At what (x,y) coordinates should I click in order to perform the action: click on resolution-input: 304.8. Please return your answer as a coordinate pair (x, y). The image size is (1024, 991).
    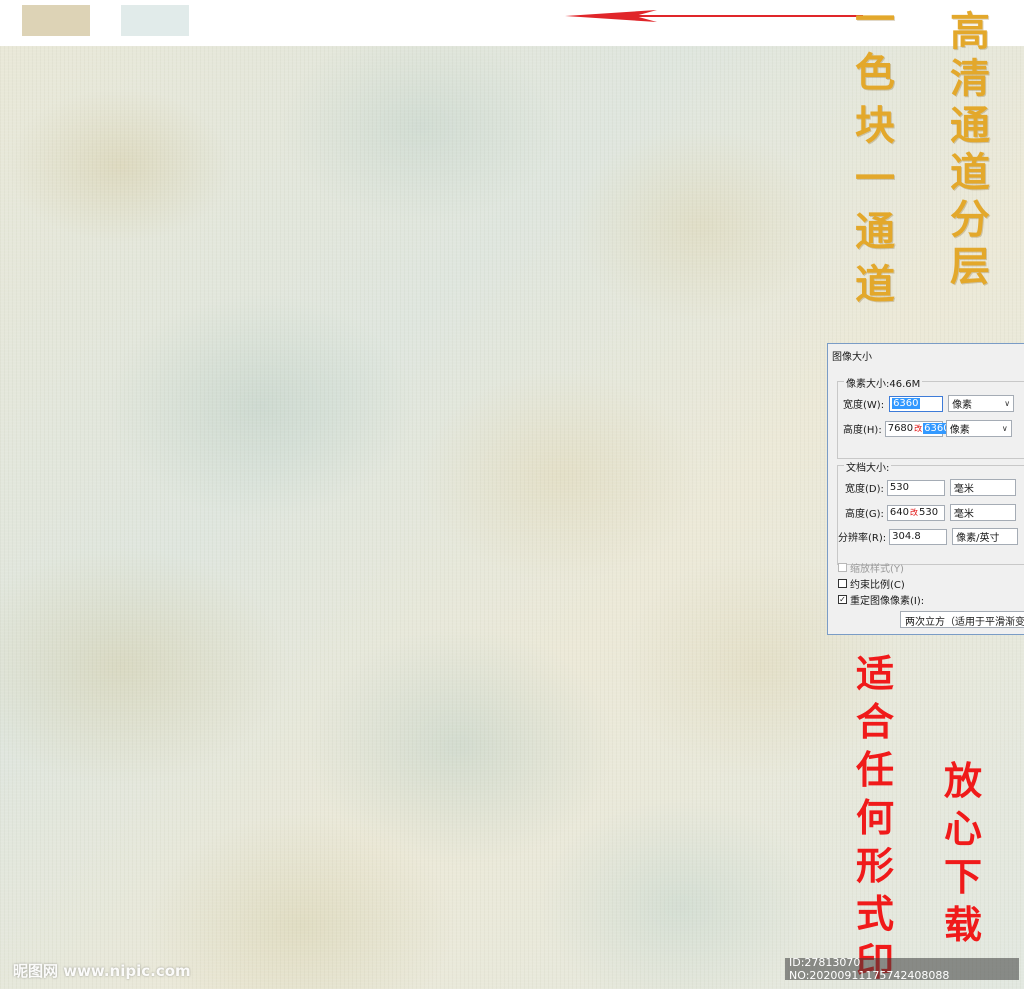
    Looking at the image, I should click on (918, 536).